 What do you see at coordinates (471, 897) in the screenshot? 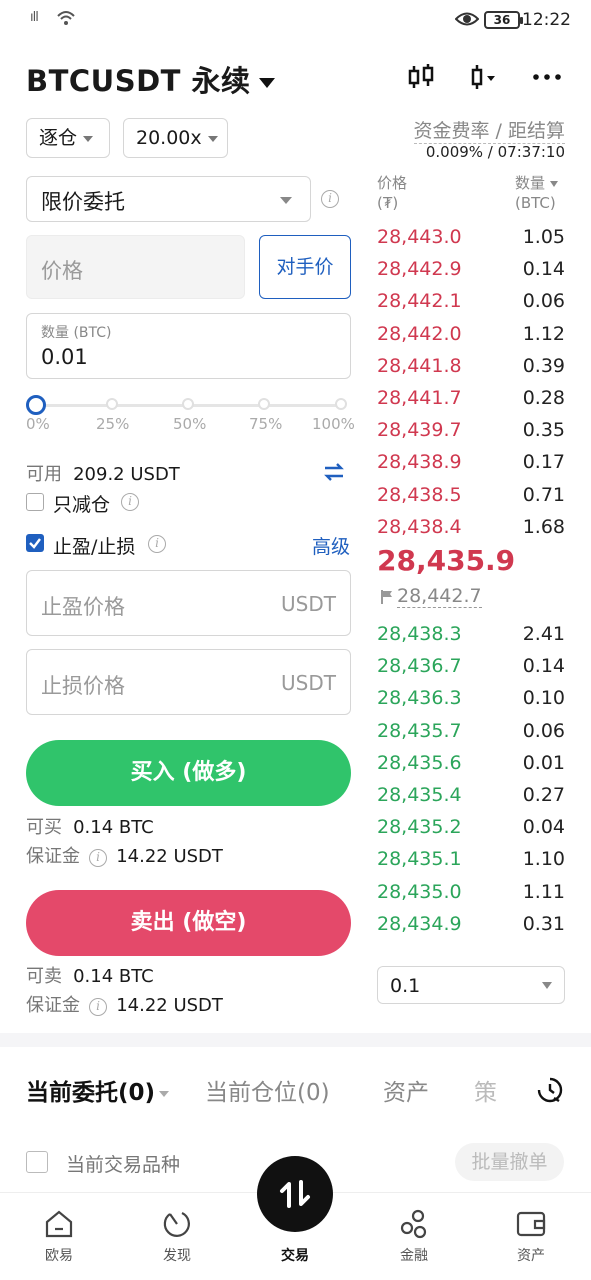
I see `bid-row: 28,435.0 1.11` at bounding box center [471, 897].